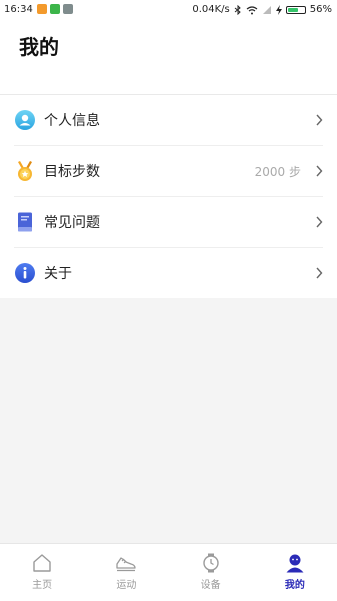 The image size is (337, 601). What do you see at coordinates (72, 223) in the screenshot?
I see `menu-item-label: 常见问题` at bounding box center [72, 223].